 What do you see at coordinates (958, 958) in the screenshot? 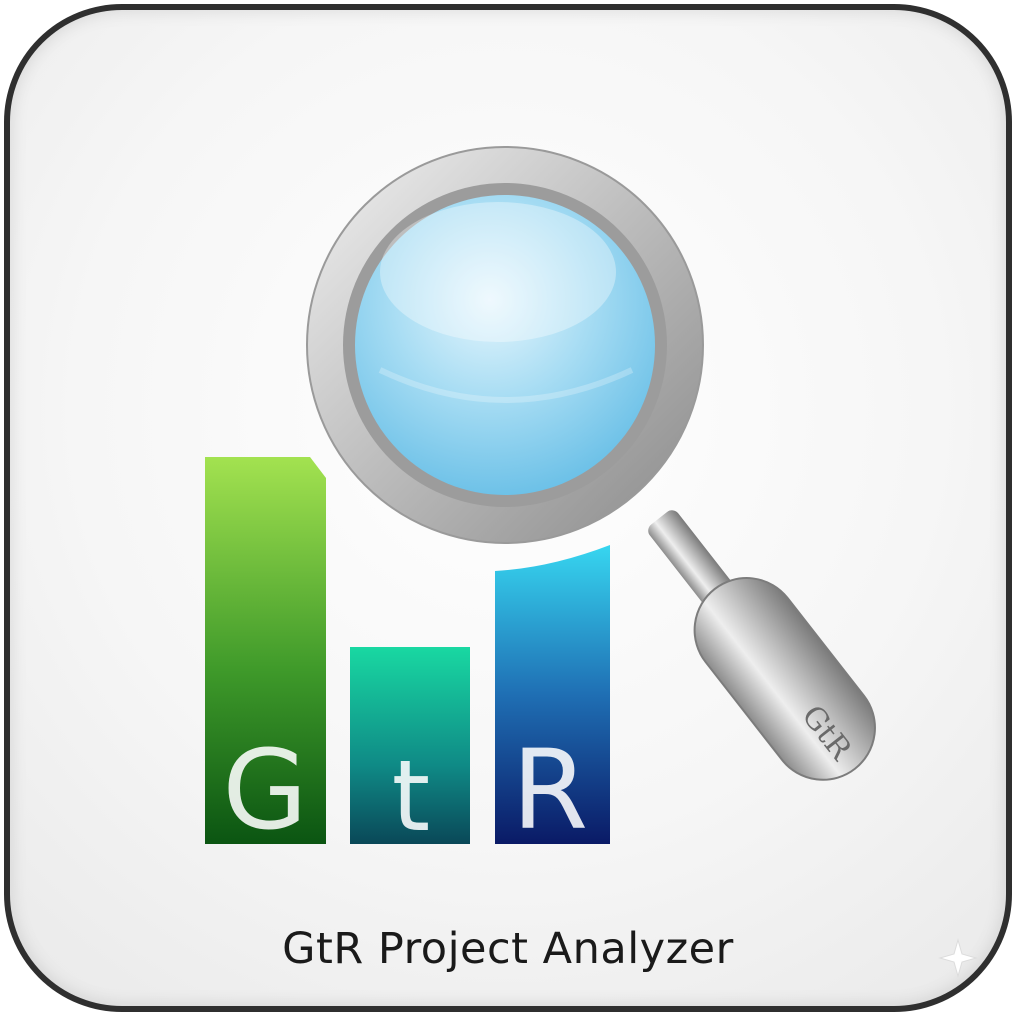
I see `sparkle-icon` at bounding box center [958, 958].